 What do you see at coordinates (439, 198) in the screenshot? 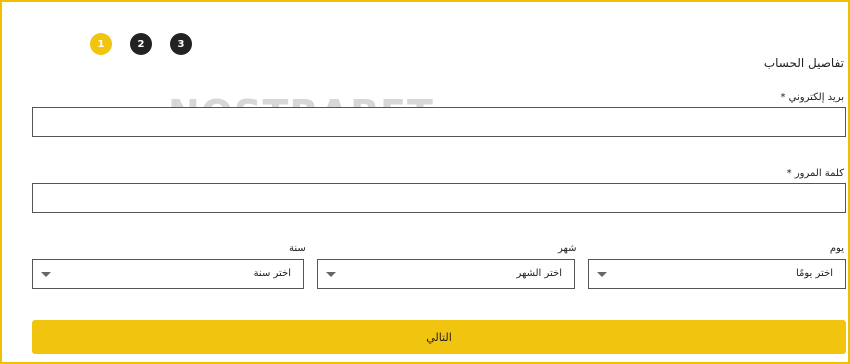
I see `password-field` at bounding box center [439, 198].